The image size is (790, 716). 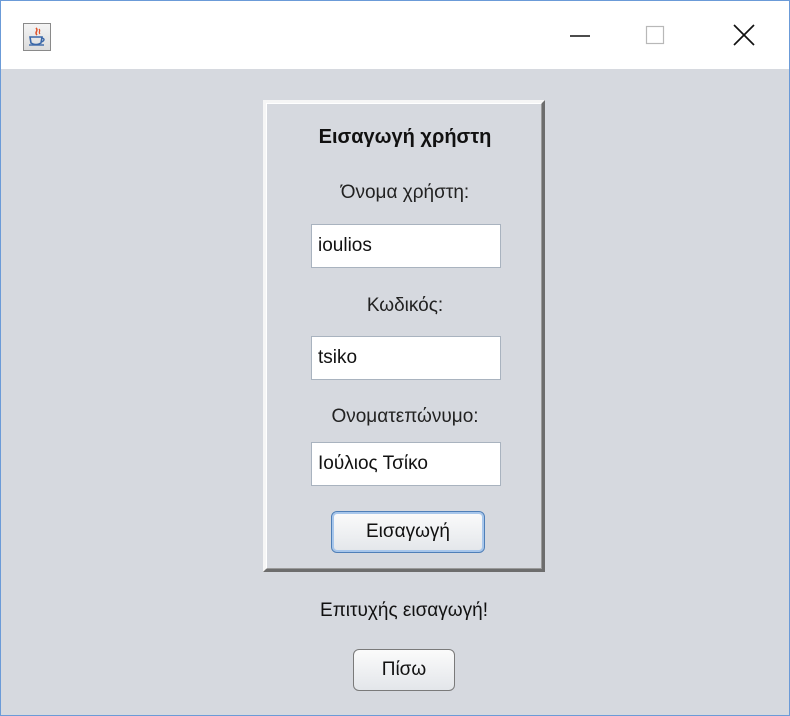 I want to click on password-field, so click(x=406, y=358).